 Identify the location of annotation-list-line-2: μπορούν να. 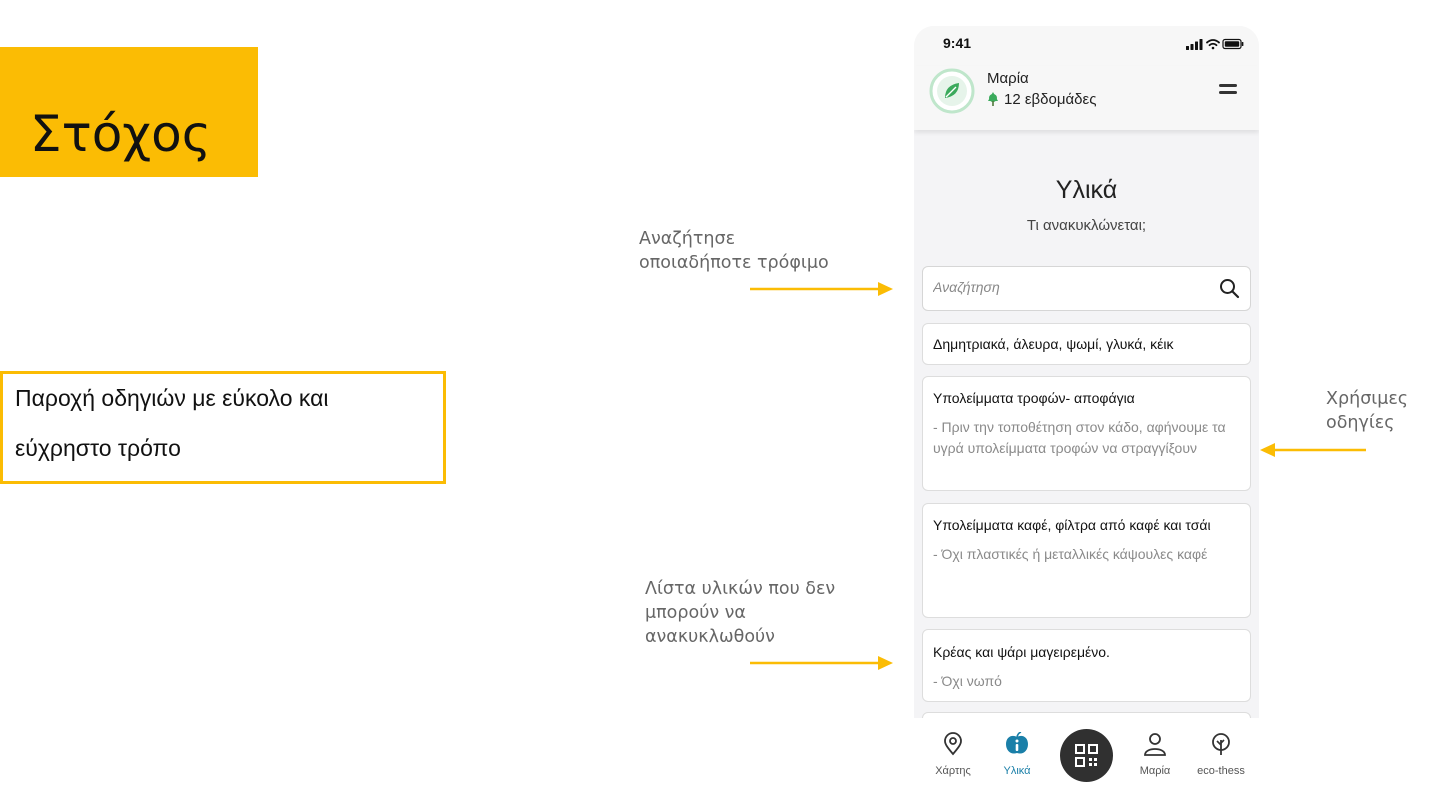
(695, 613).